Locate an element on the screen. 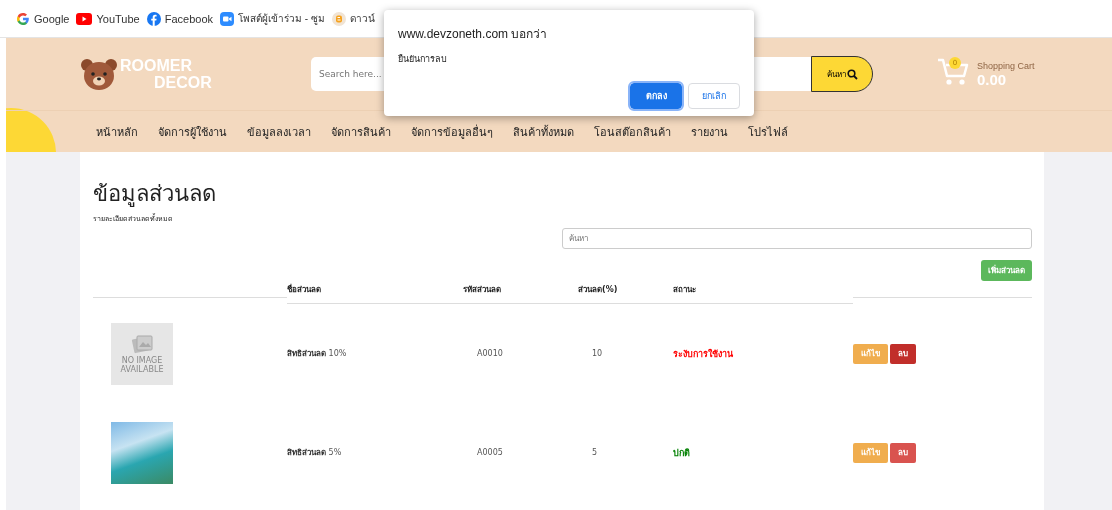 The width and height of the screenshot is (1112, 510). video-camera-icon is located at coordinates (227, 18).